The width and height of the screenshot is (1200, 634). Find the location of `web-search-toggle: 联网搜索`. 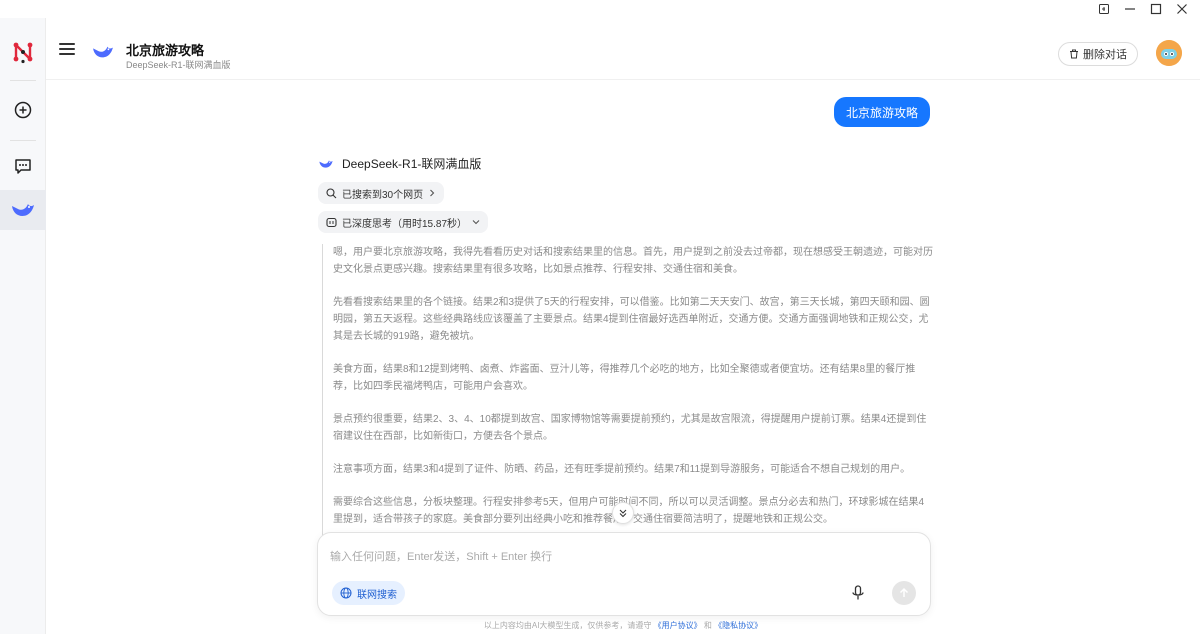

web-search-toggle: 联网搜索 is located at coordinates (368, 593).